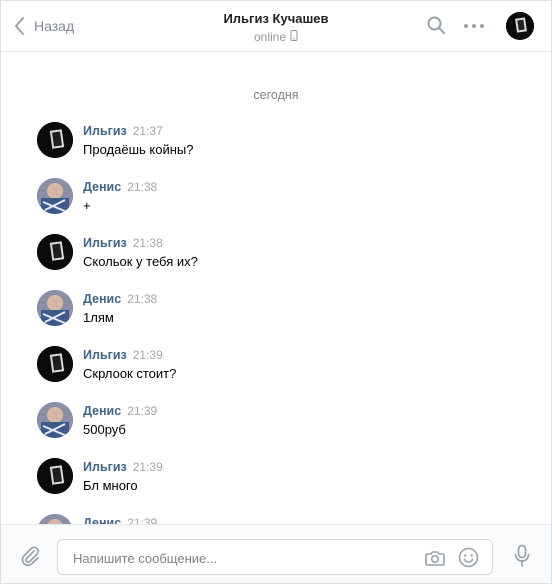 This screenshot has width=552, height=584. I want to click on message-item: Ильгиз 21:37 Продаёшь койны?, so click(277, 142).